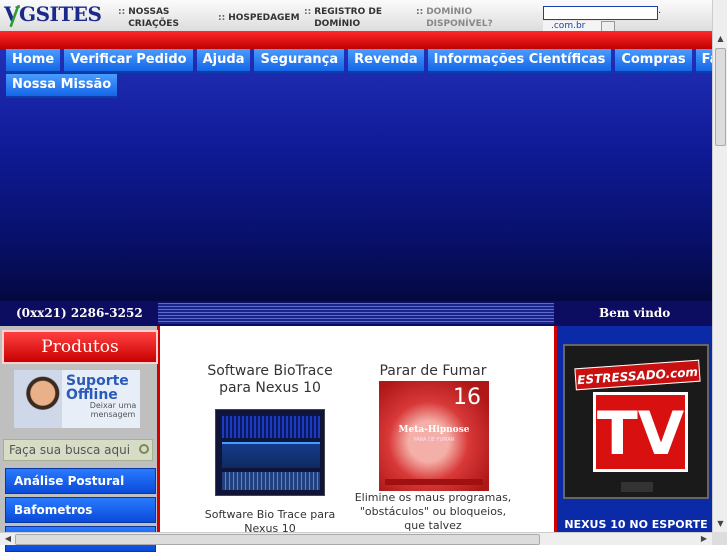 This screenshot has height=552, width=727. Describe the element at coordinates (80, 481) in the screenshot. I see `category-analise-postural: Análise Postural` at that location.